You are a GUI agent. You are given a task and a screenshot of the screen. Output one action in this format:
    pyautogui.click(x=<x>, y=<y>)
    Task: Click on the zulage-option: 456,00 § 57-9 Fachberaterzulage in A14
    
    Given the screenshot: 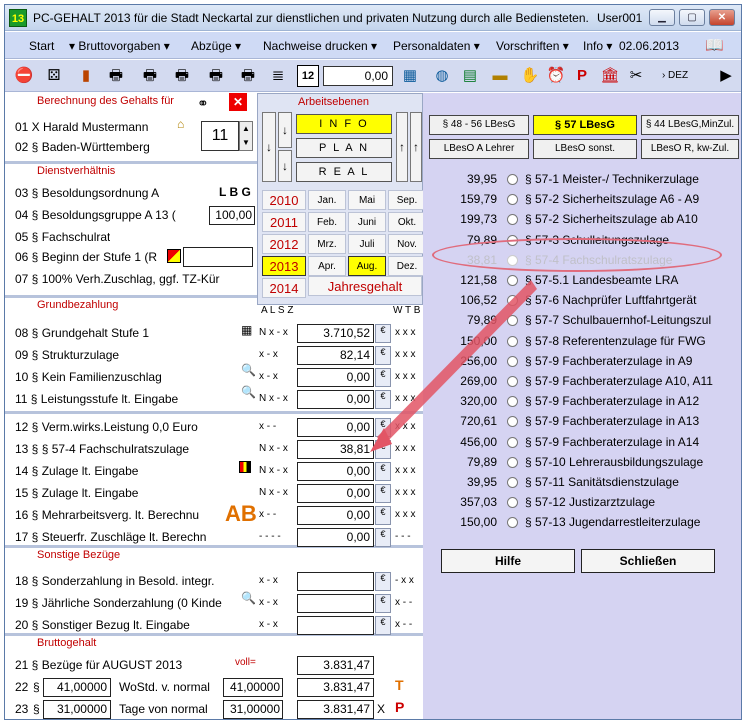 What is the action you would take?
    pyautogui.click(x=582, y=442)
    